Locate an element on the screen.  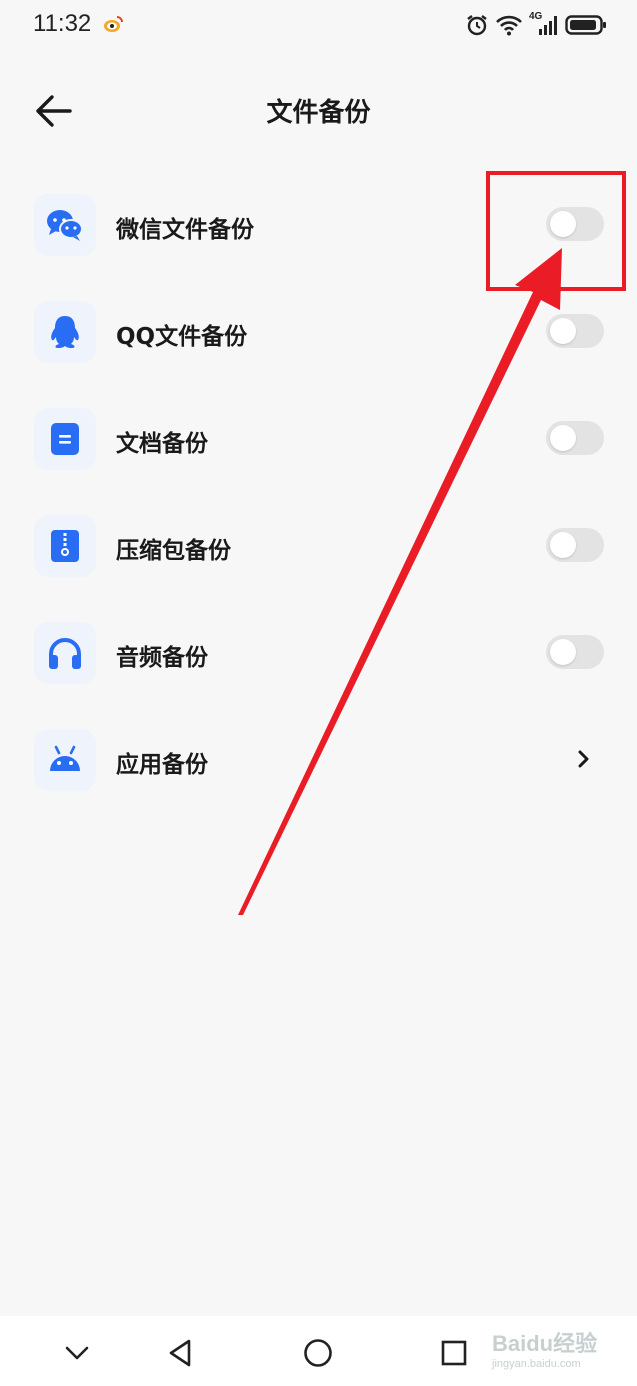
item-label: 应用备份 is located at coordinates (162, 765).